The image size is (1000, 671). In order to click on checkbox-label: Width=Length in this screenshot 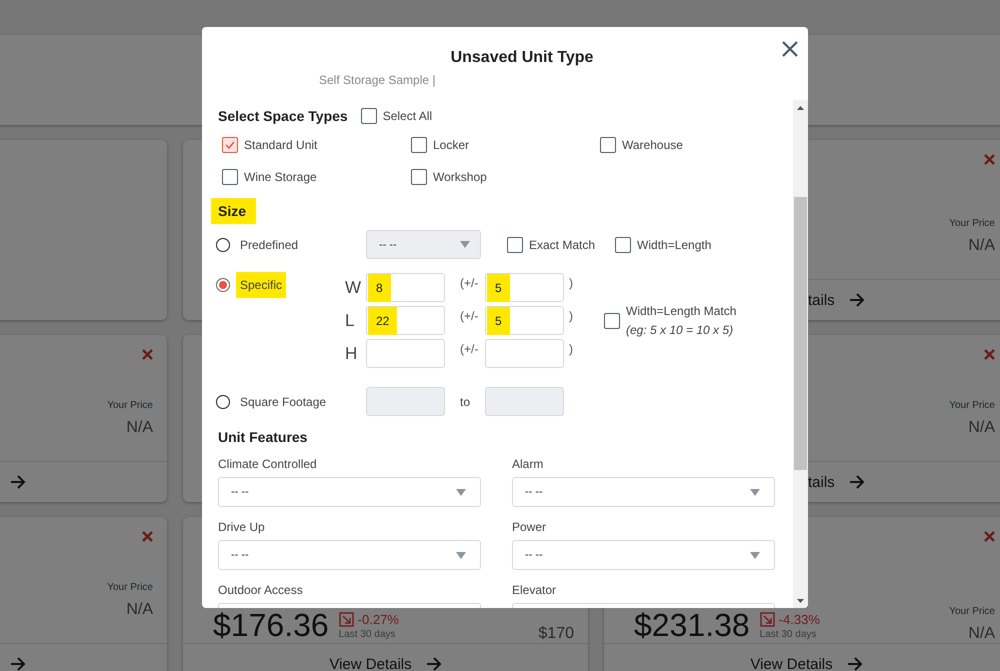, I will do `click(674, 245)`.